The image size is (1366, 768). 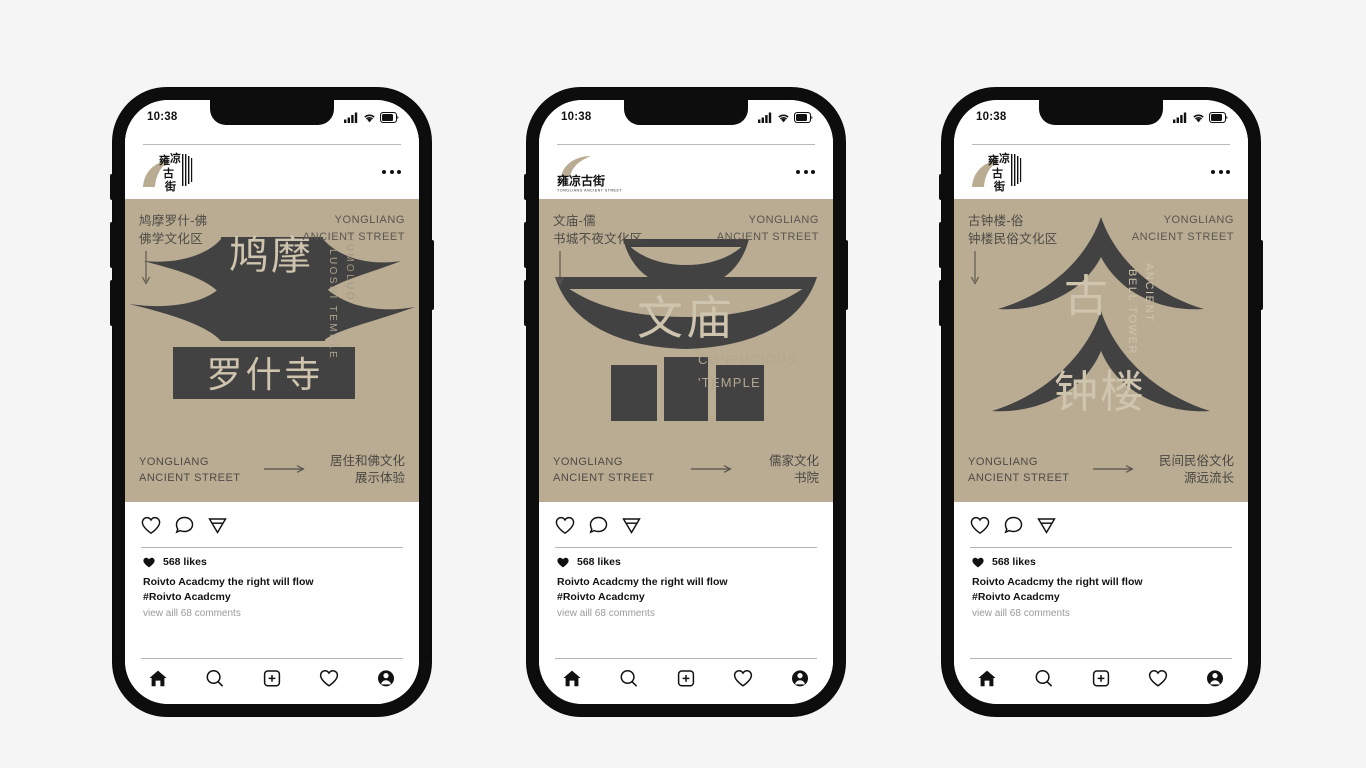 What do you see at coordinates (264, 374) in the screenshot?
I see `artwork-cn-bottom: 罗什寺` at bounding box center [264, 374].